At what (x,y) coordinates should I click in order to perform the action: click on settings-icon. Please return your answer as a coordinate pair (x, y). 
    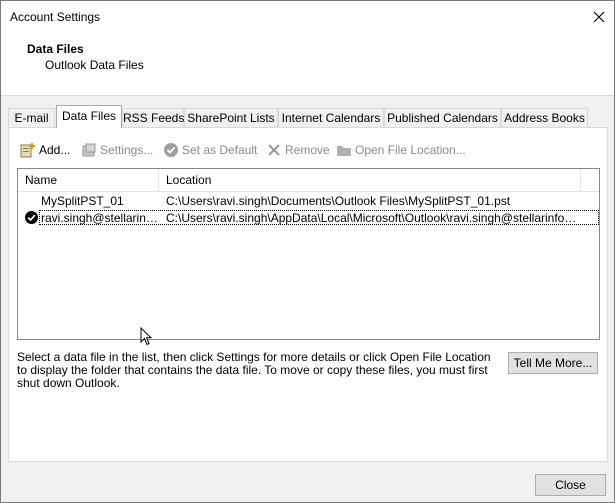
    Looking at the image, I should click on (89, 150).